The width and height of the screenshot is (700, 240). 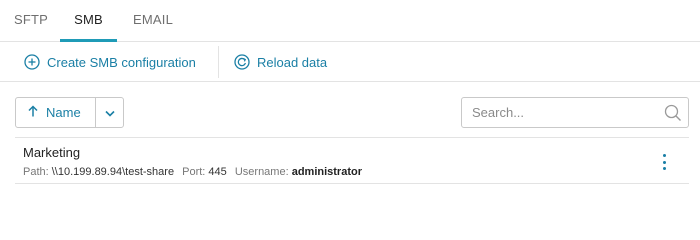 I want to click on chevron-down-icon, so click(x=109, y=113).